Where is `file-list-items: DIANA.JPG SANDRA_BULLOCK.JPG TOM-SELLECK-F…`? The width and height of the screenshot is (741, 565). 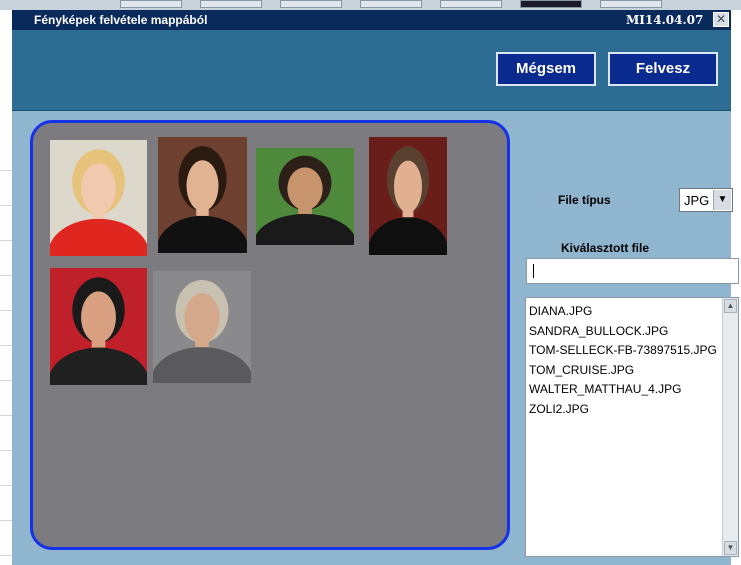
file-list-items: DIANA.JPG SANDRA_BULLOCK.JPG TOM-SELLECK-F… is located at coordinates (622, 359).